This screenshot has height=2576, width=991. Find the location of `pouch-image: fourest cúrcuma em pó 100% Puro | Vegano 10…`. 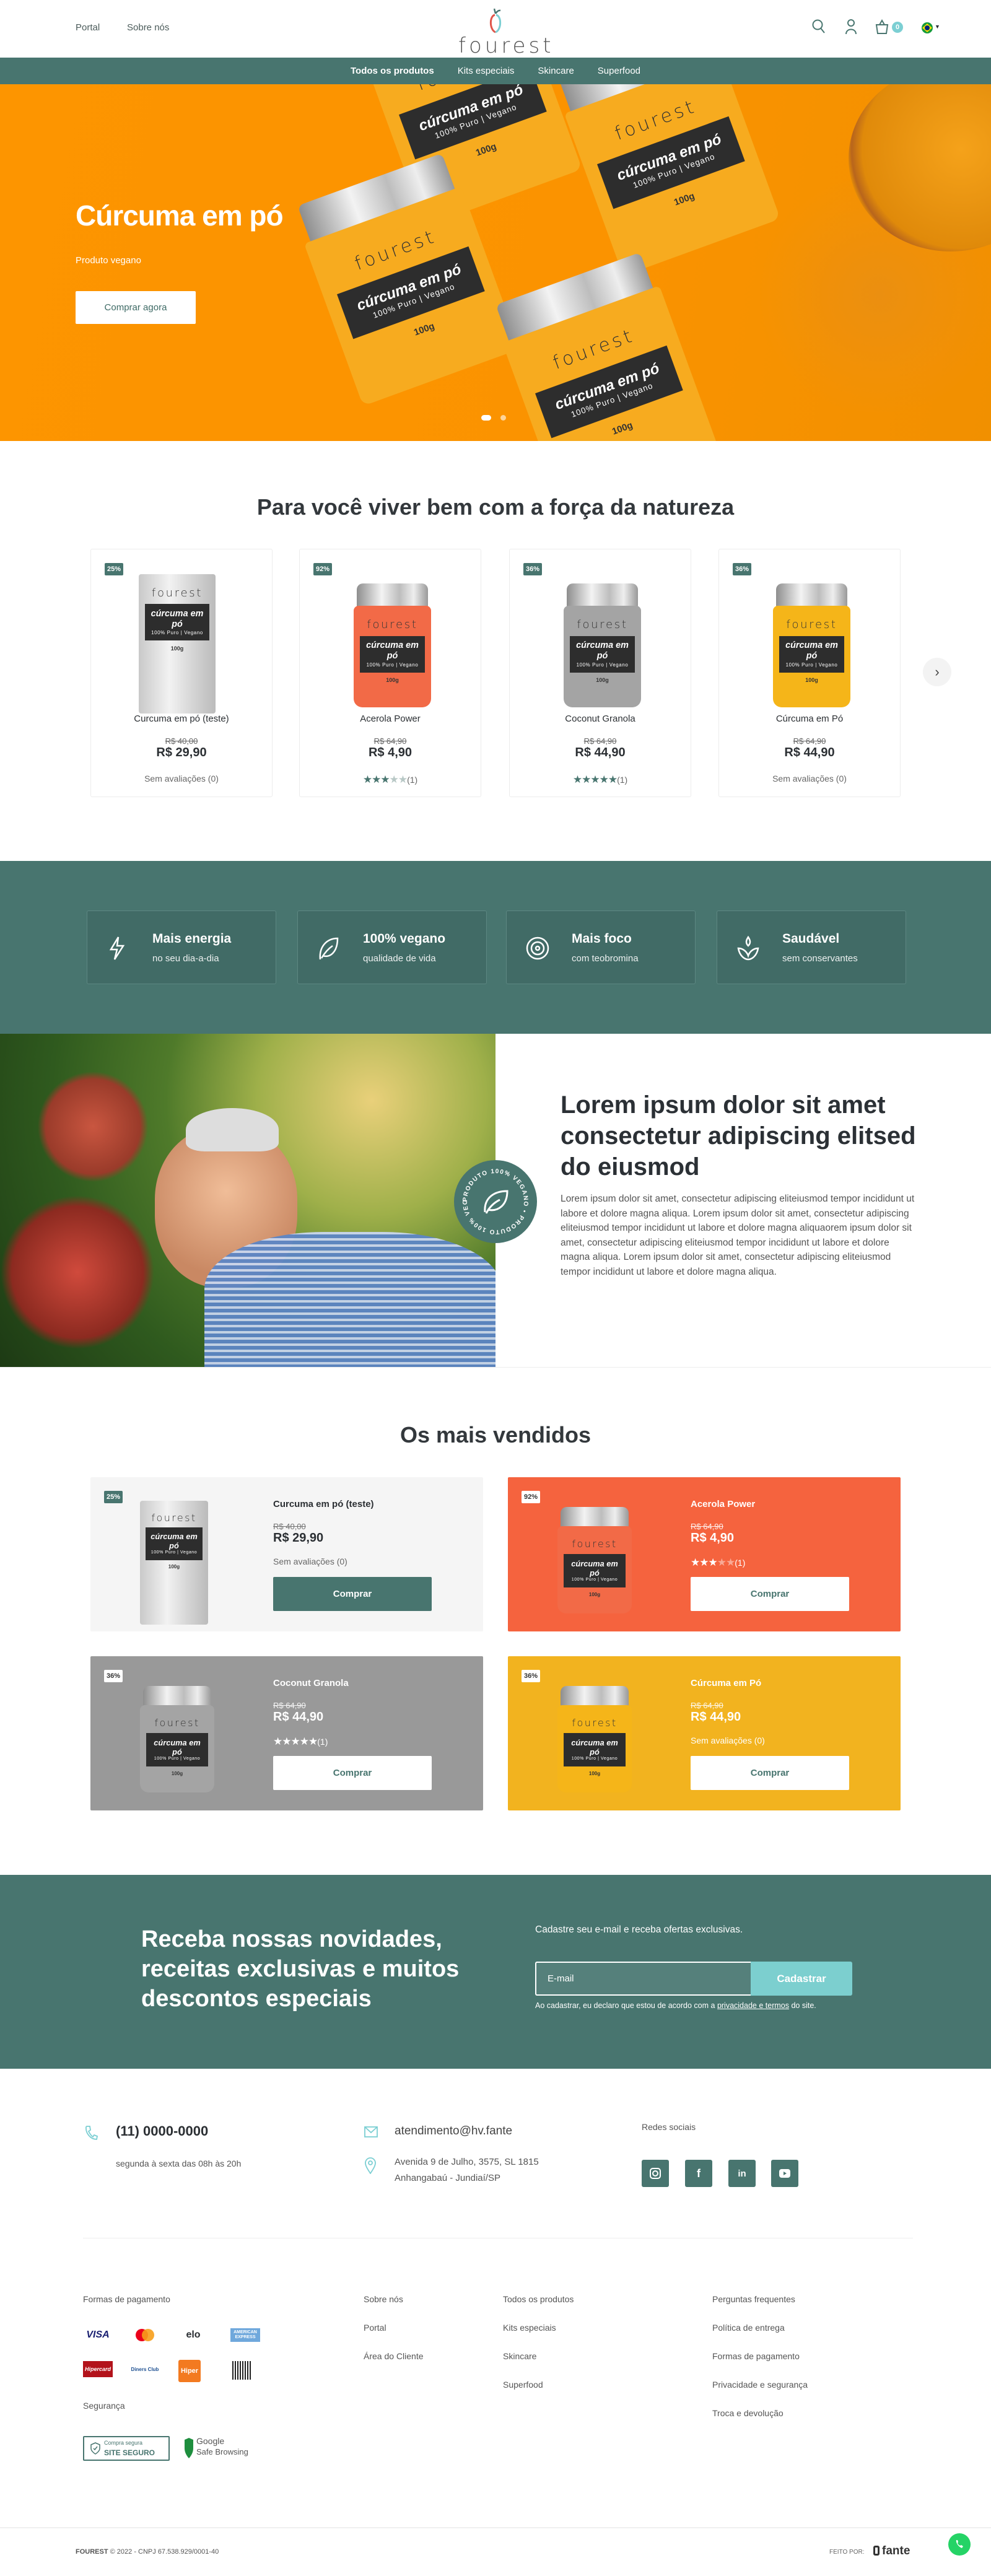

pouch-image: fourest cúrcuma em pó 100% Puro | Vegano 10… is located at coordinates (174, 1563).